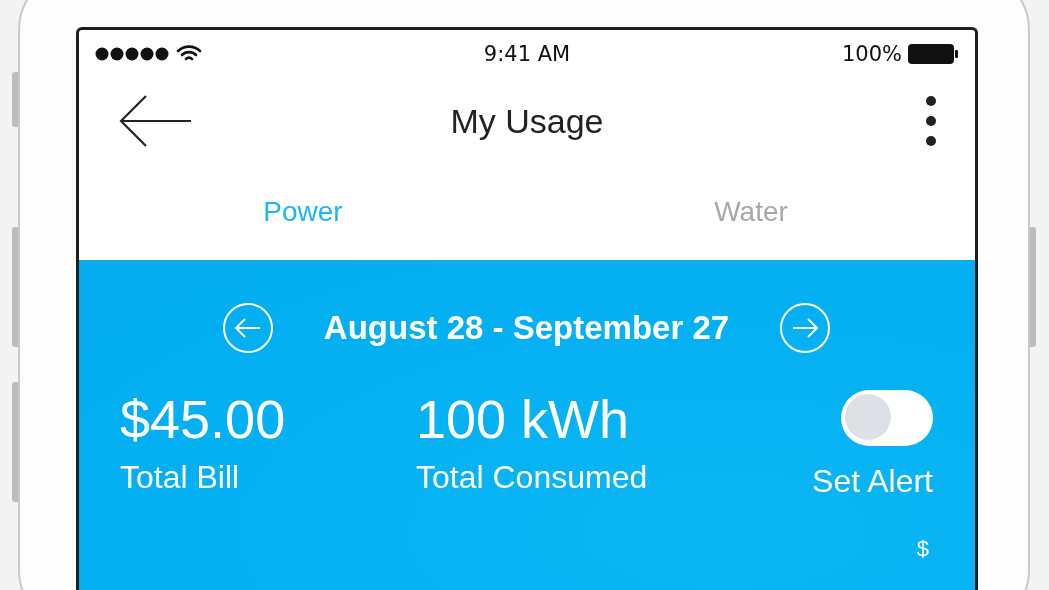  Describe the element at coordinates (203, 419) in the screenshot. I see `stat-value: $45.00` at that location.